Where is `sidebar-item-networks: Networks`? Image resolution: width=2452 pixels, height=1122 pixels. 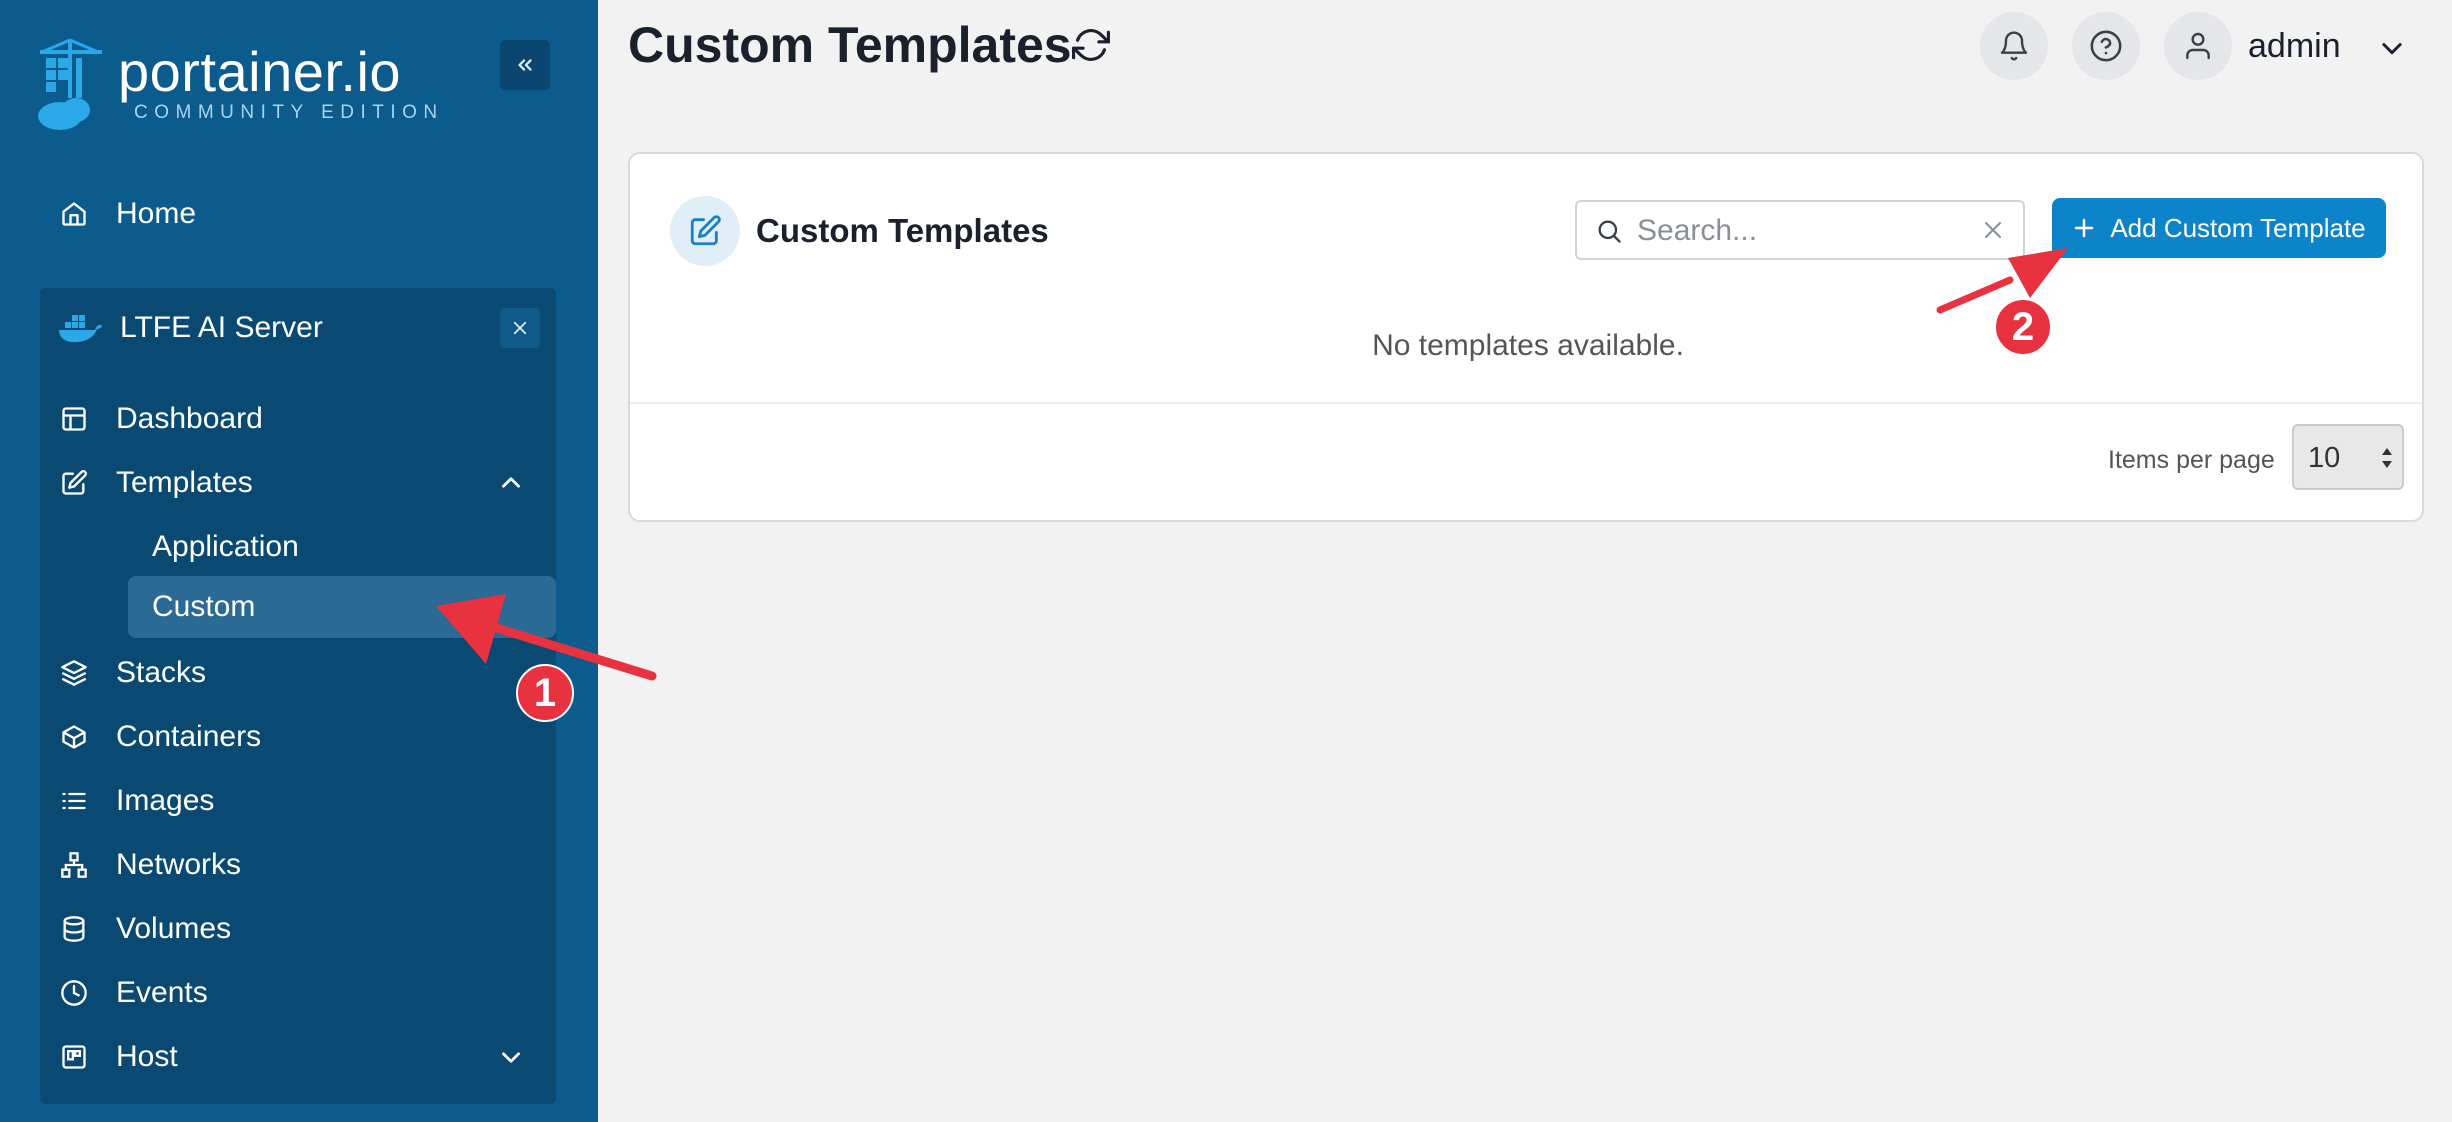
sidebar-item-networks: Networks is located at coordinates (298, 865).